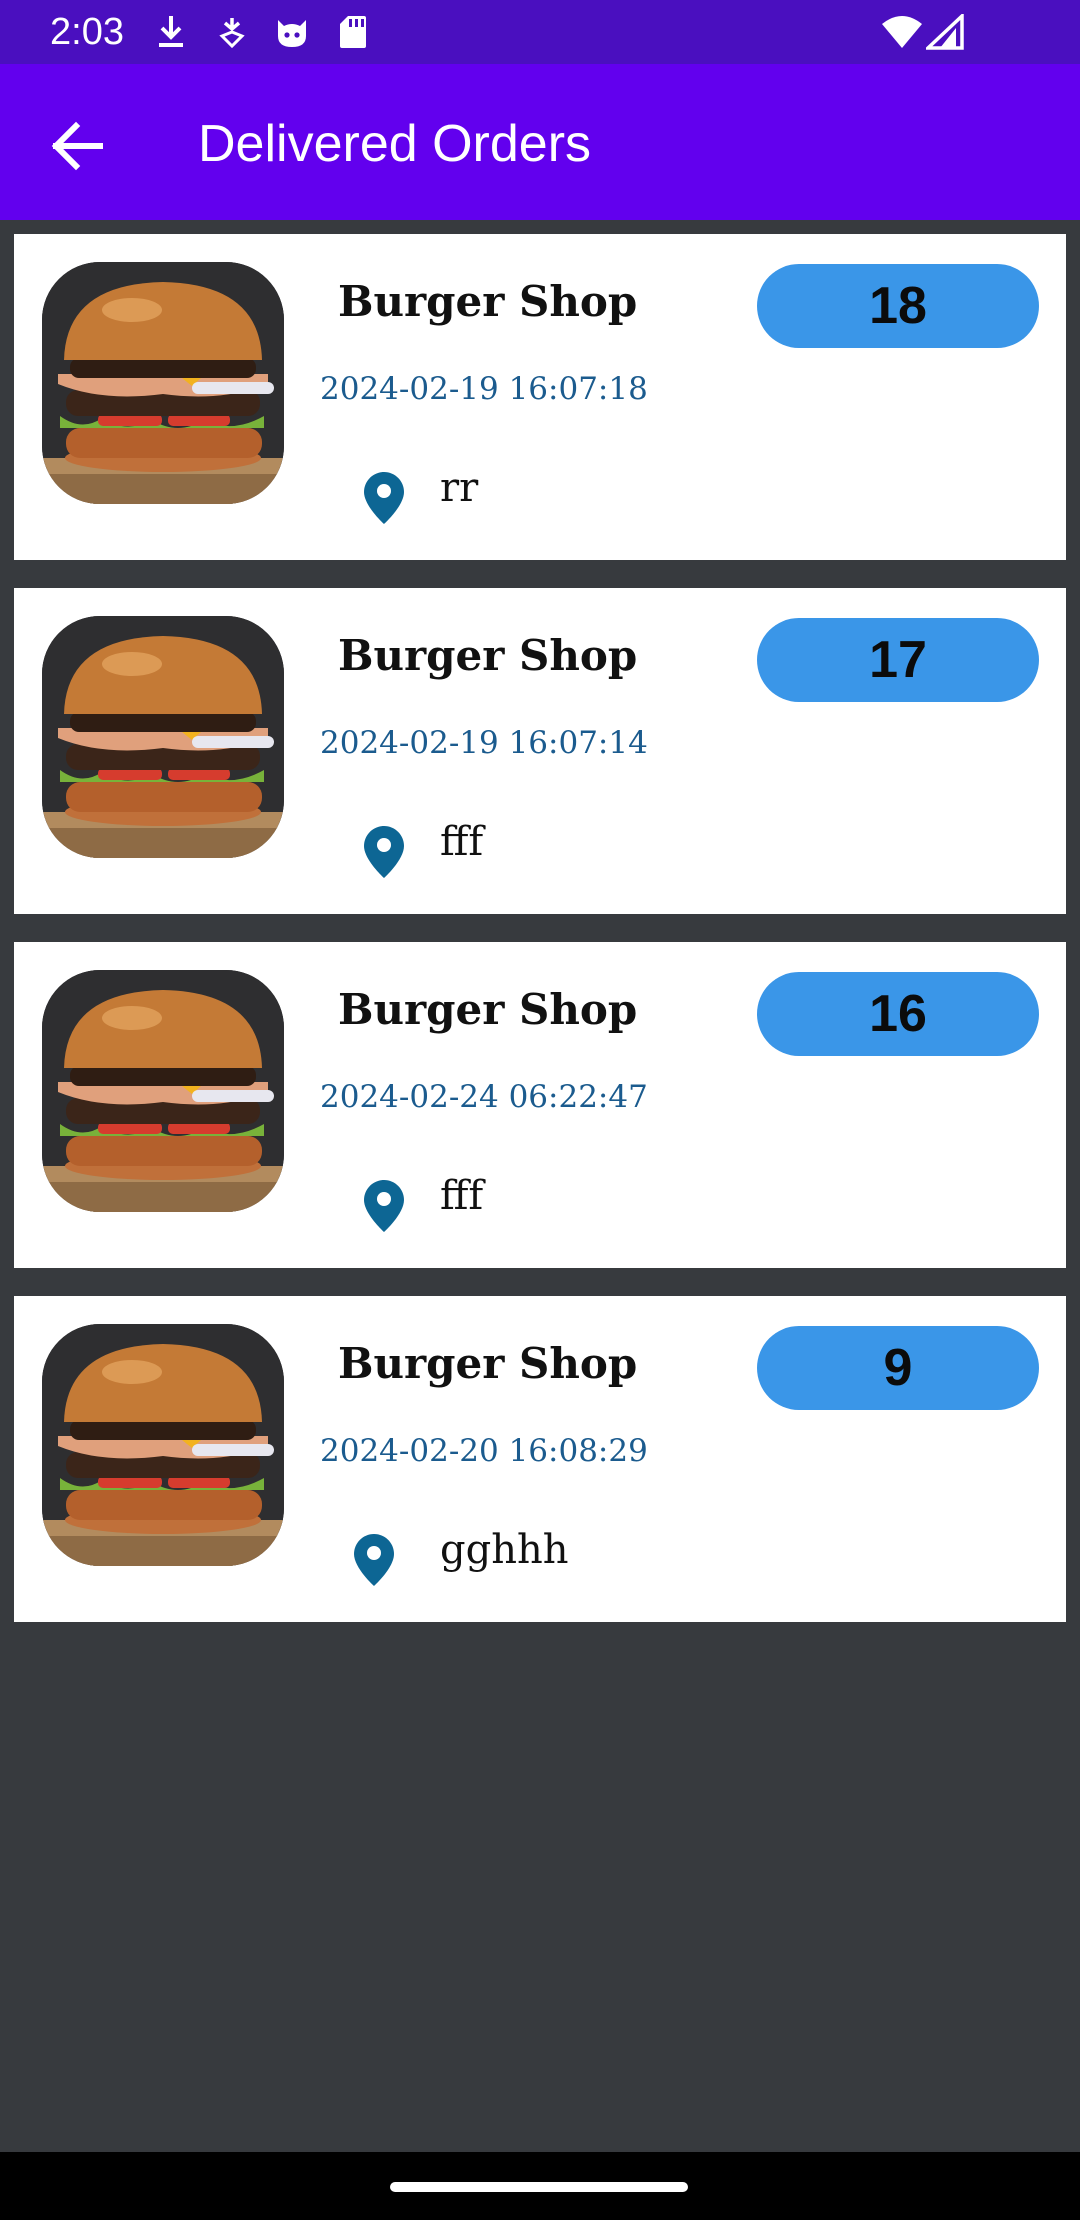  I want to click on order-card: Burger Shop 2024-02-19 16:07:14 fff 17, so click(540, 751).